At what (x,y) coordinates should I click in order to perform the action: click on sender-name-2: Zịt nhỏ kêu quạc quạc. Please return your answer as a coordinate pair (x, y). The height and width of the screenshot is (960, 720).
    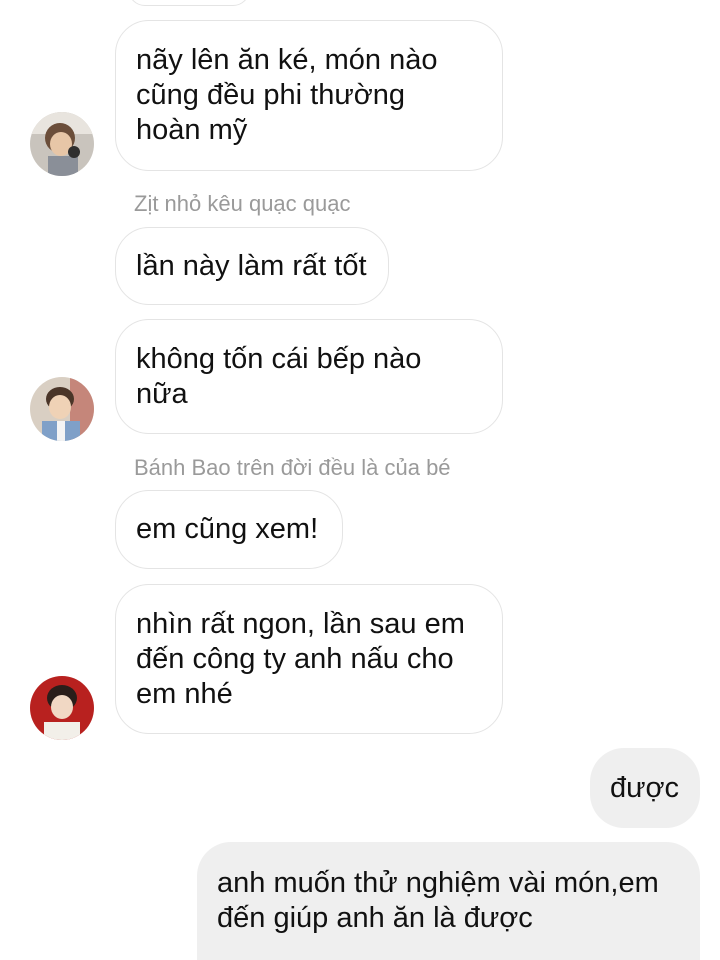
    Looking at the image, I should click on (242, 203).